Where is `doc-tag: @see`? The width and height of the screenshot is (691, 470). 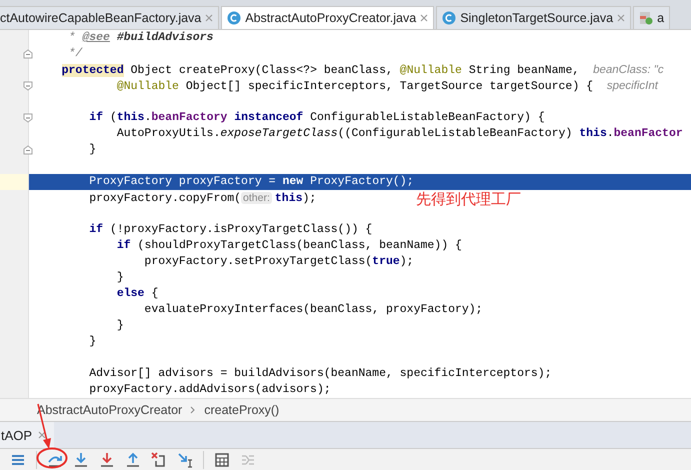
doc-tag: @see is located at coordinates (96, 37).